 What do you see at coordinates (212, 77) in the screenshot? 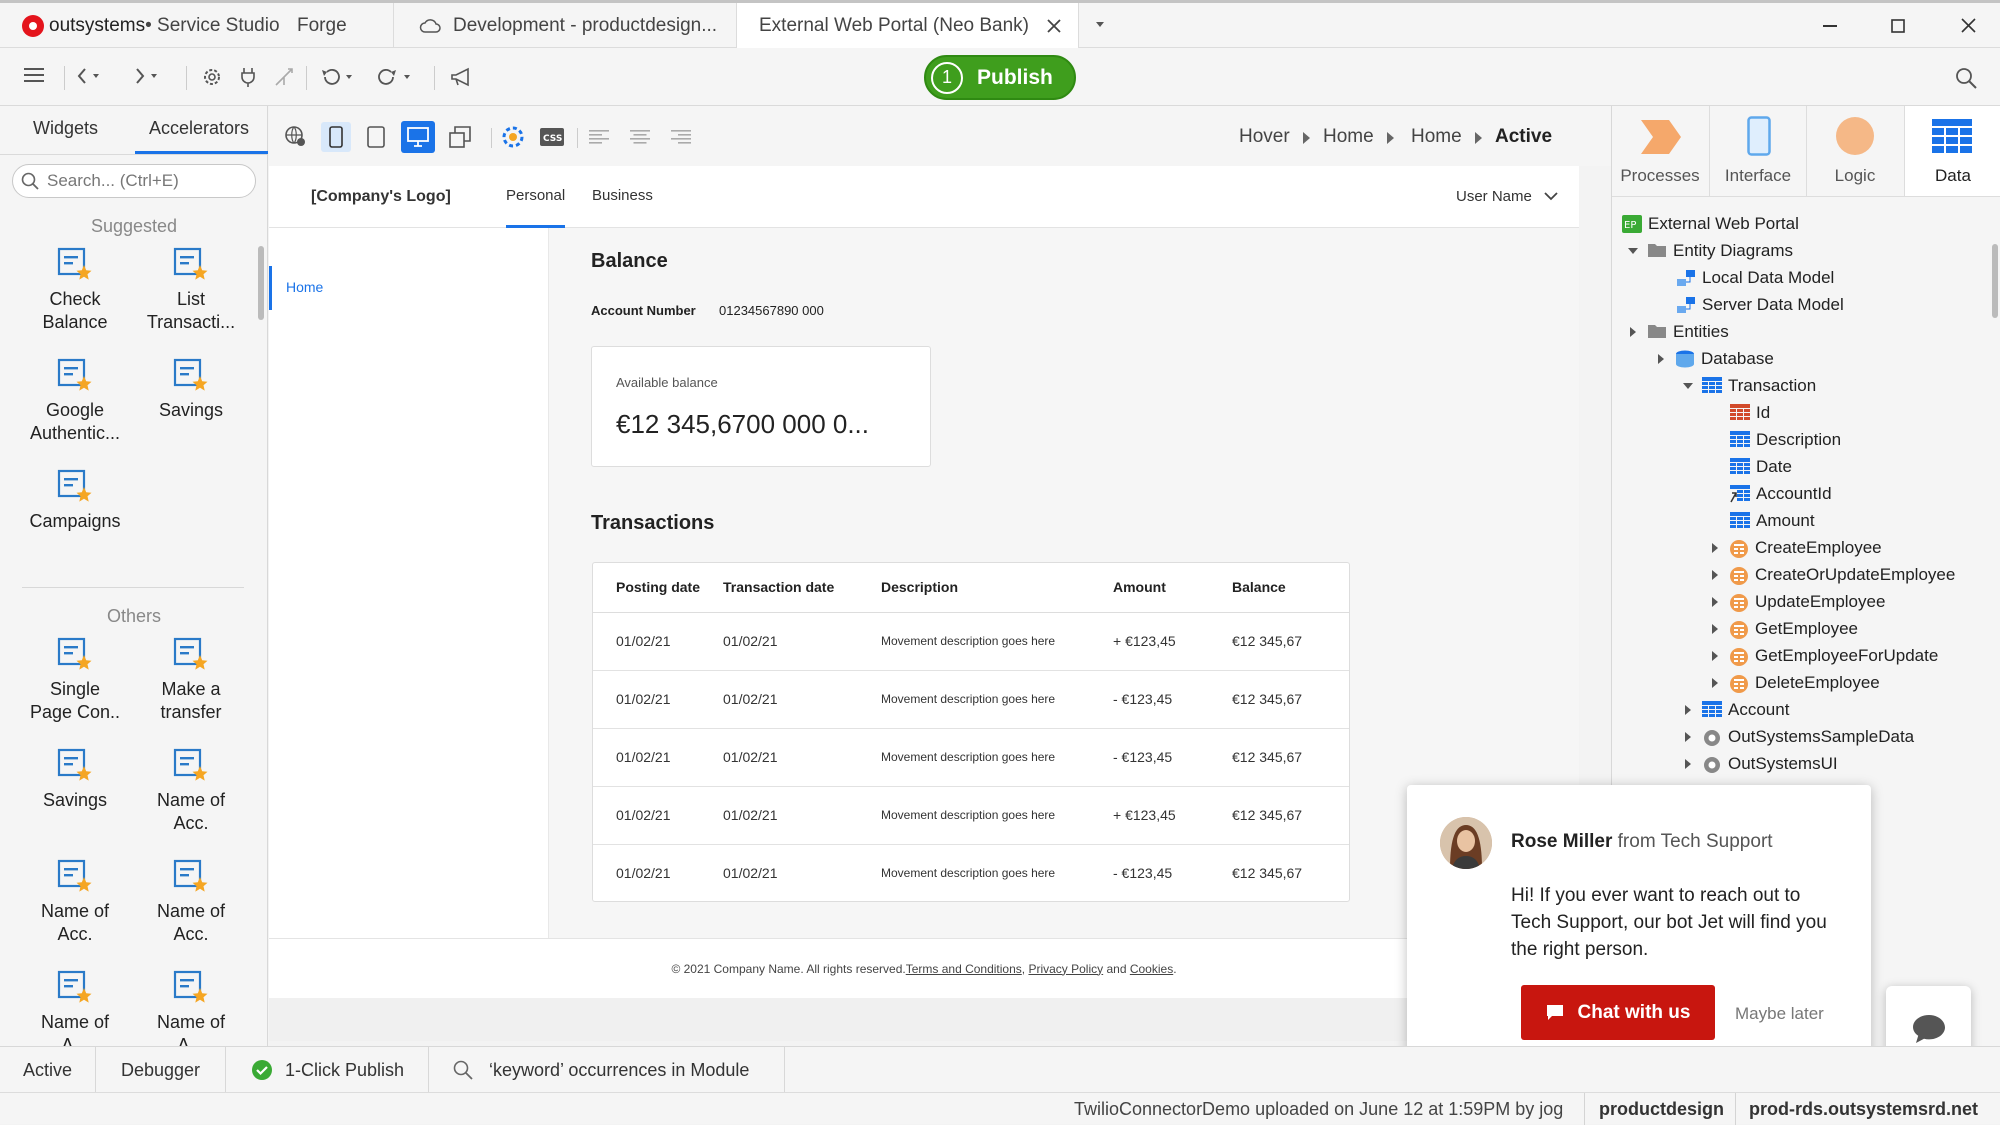
I see `settings-gear-icon` at bounding box center [212, 77].